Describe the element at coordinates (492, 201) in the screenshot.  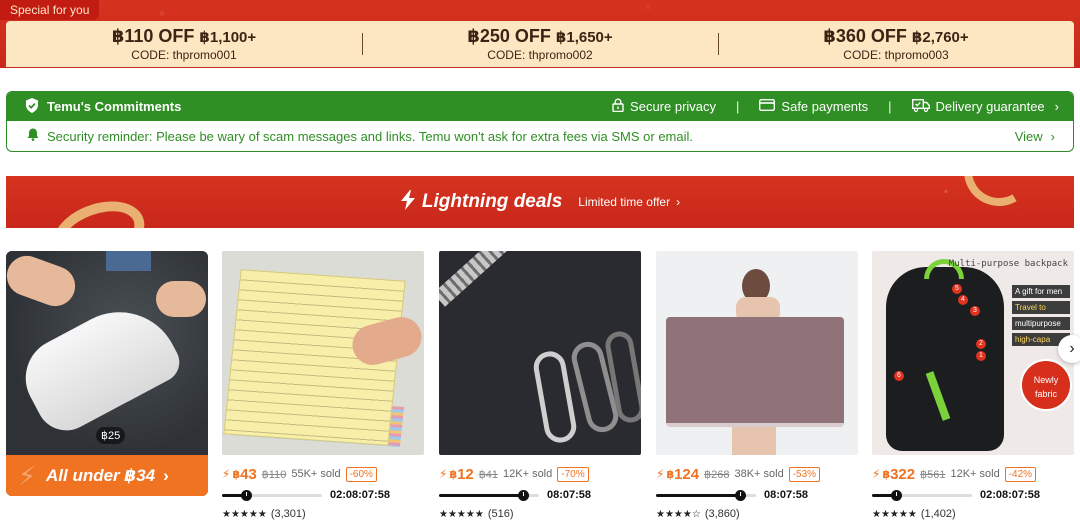
I see `lightning-deals-title: Lightning deals` at that location.